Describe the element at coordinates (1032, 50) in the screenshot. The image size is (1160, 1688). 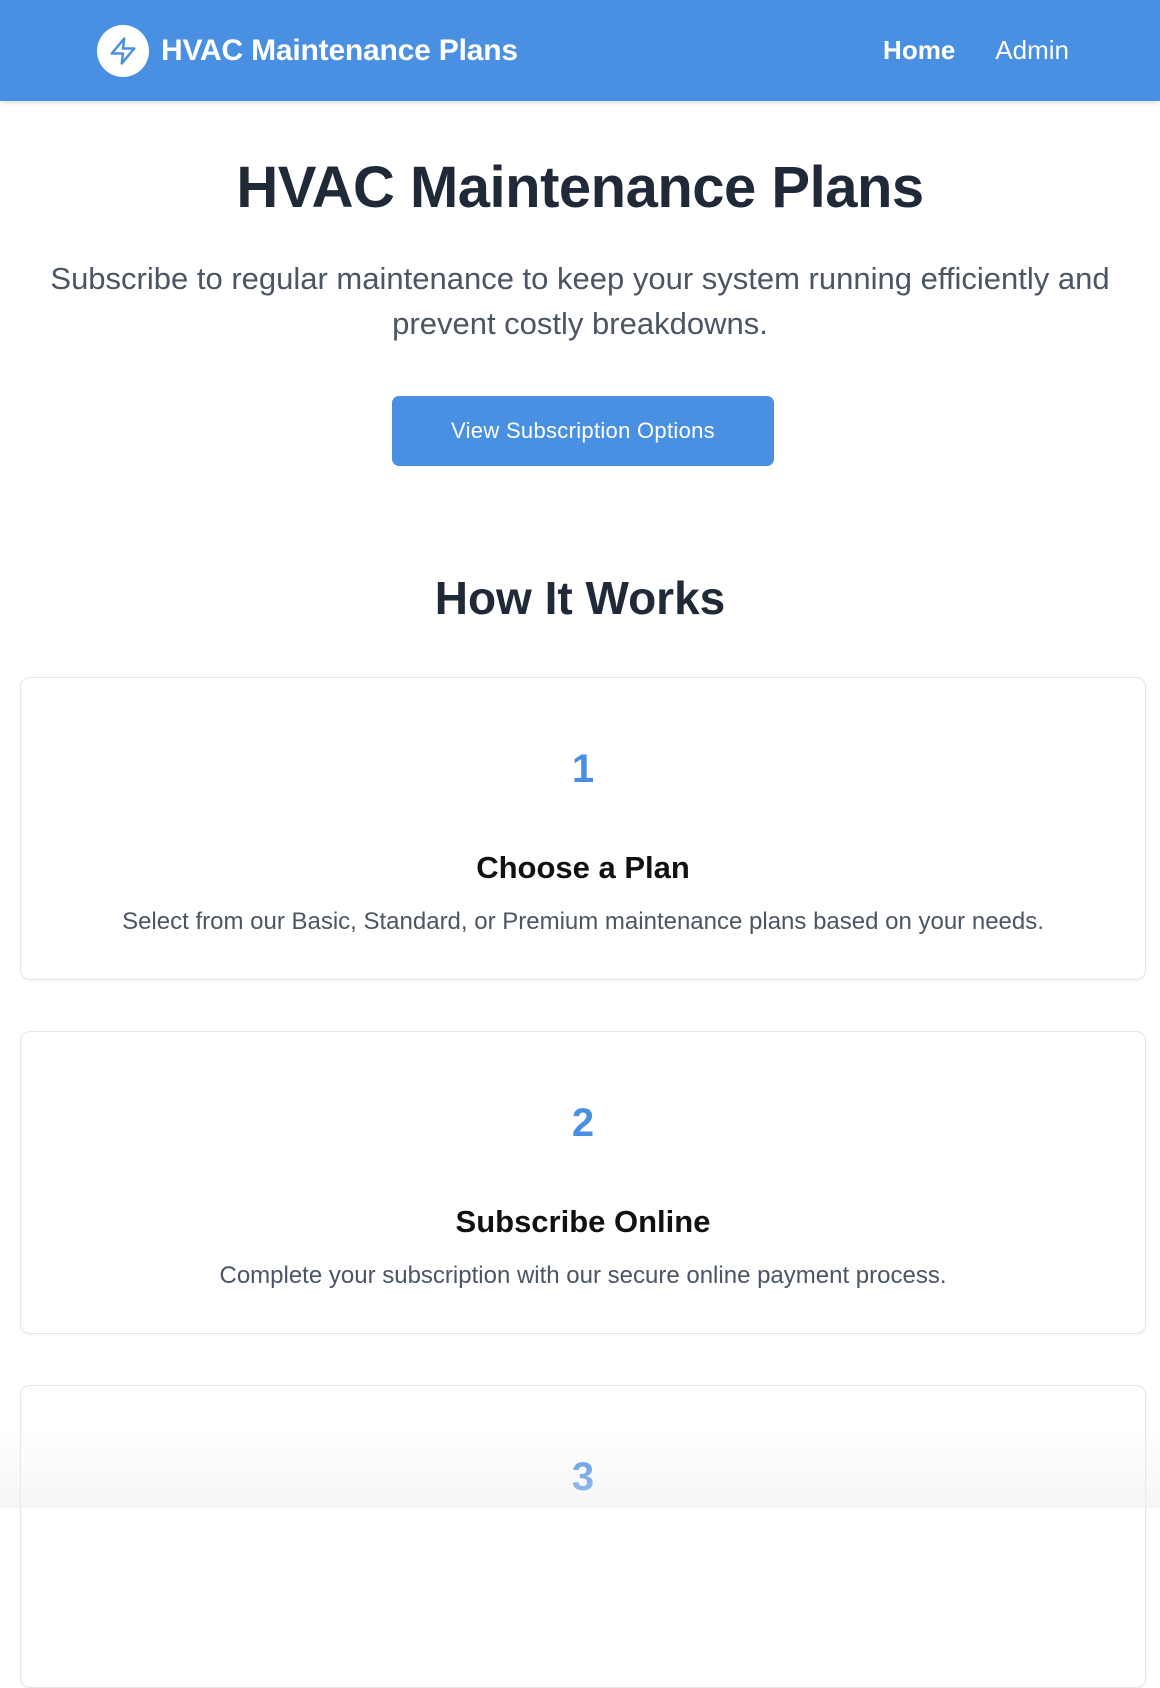
I see `nav-link-admin: Admin` at that location.